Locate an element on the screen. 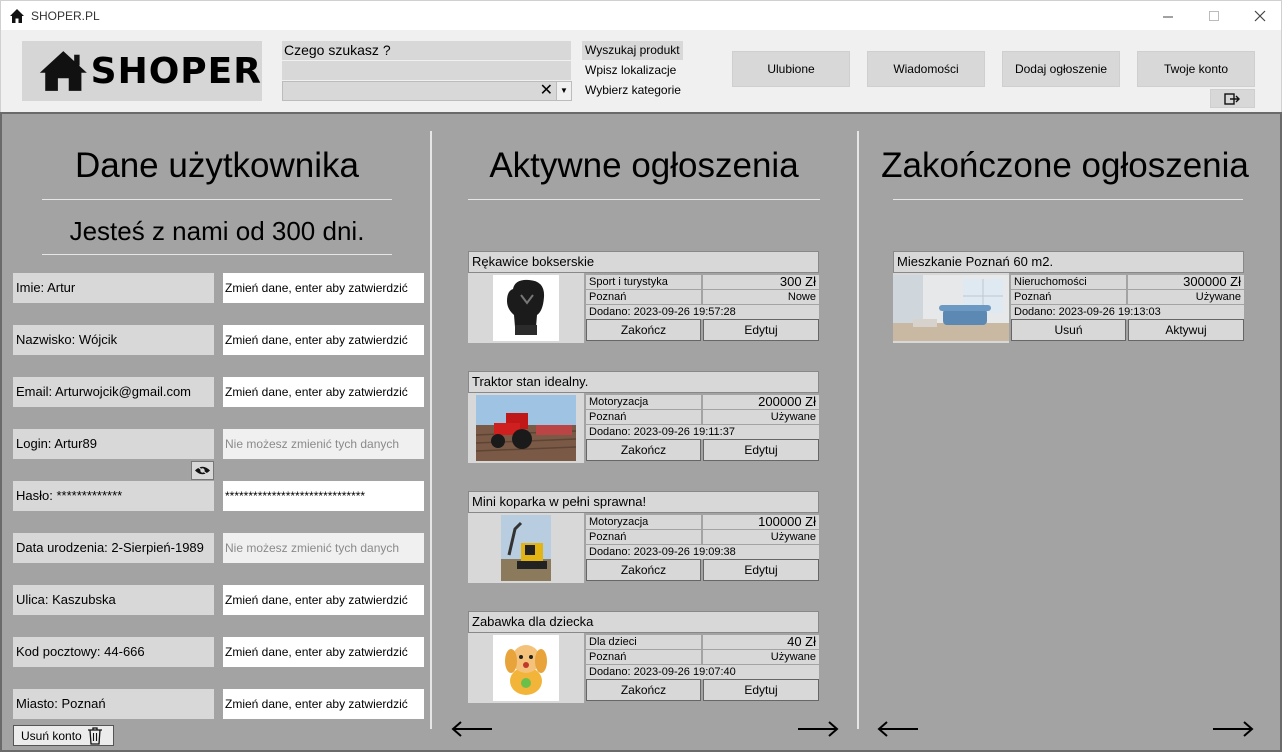 The height and width of the screenshot is (752, 1282). last-name-label: Nazwisko: Wójcik is located at coordinates (113, 340).